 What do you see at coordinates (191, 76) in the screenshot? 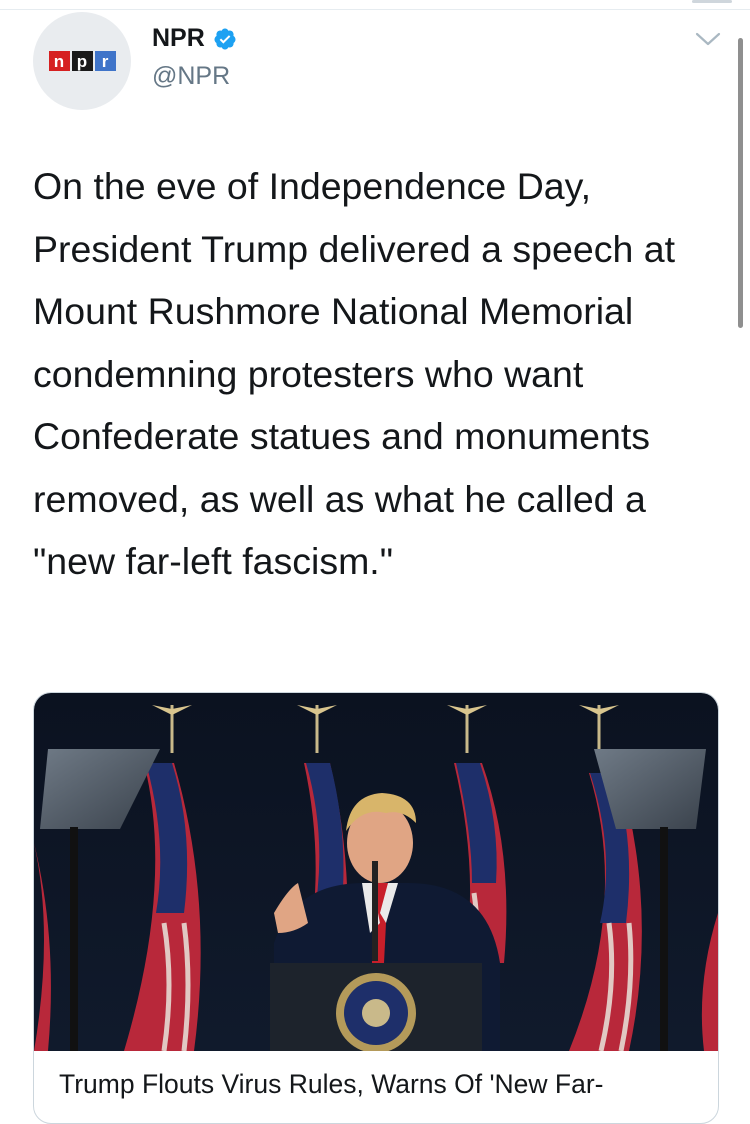
I see `user-handle: @NPR` at bounding box center [191, 76].